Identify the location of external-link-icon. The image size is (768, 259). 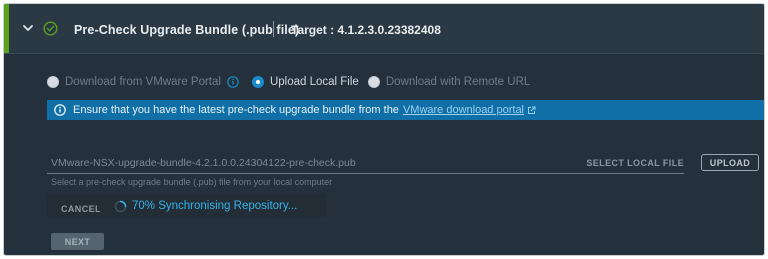
(531, 110).